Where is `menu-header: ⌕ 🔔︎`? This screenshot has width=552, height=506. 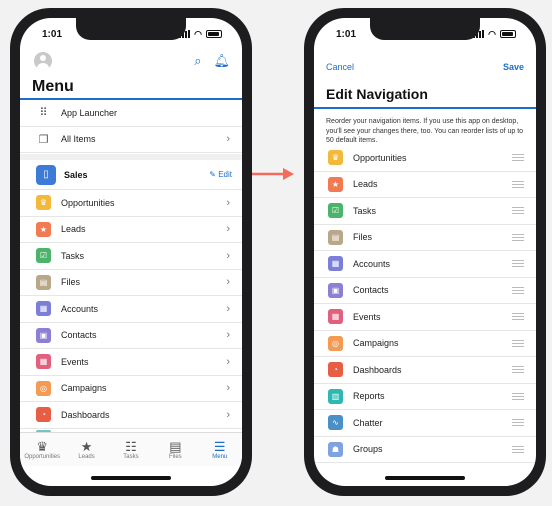 menu-header: ⌕ 🔔︎ is located at coordinates (131, 61).